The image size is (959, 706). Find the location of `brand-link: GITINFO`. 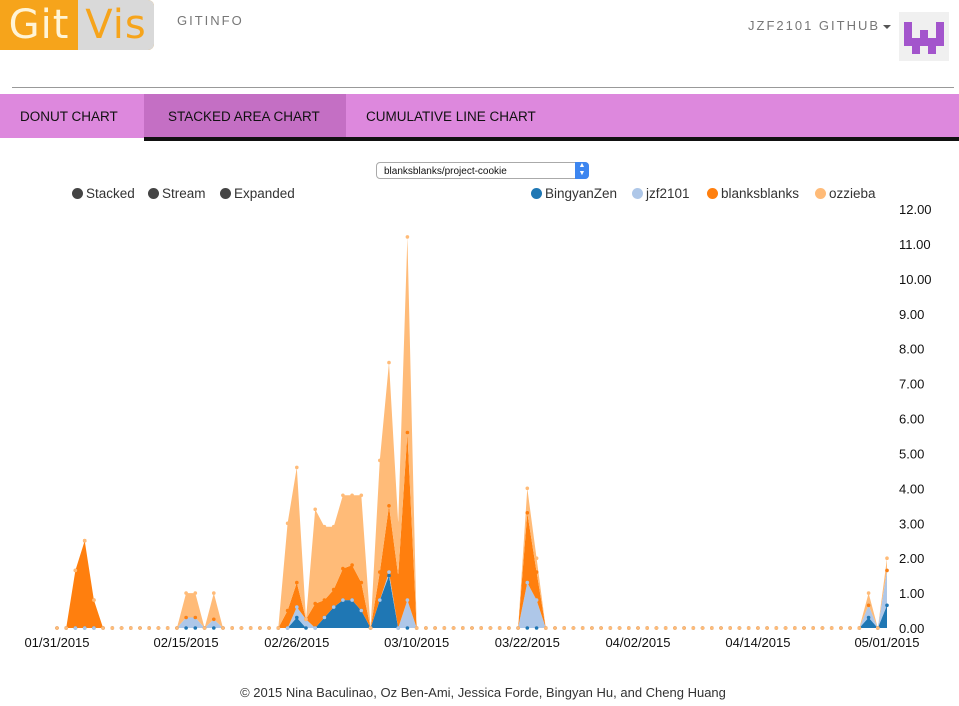

brand-link: GITINFO is located at coordinates (210, 20).